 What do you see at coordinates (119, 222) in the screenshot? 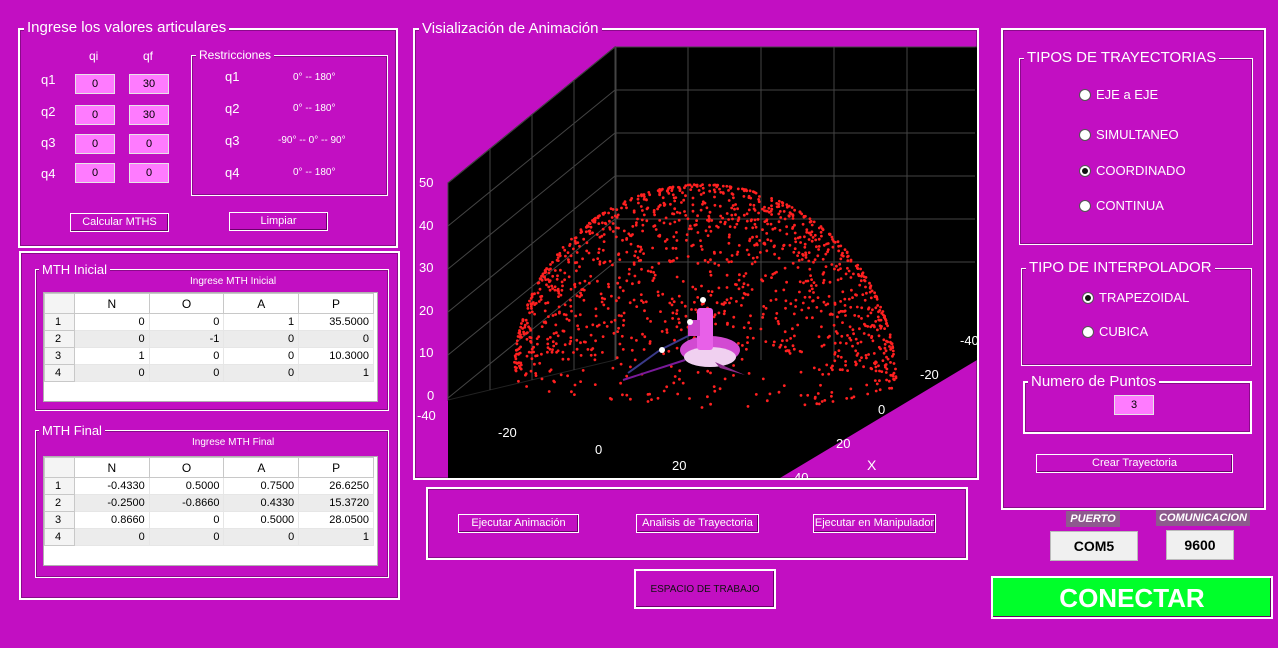
I see `calculate-mths-button: Calcular MTHS` at bounding box center [119, 222].